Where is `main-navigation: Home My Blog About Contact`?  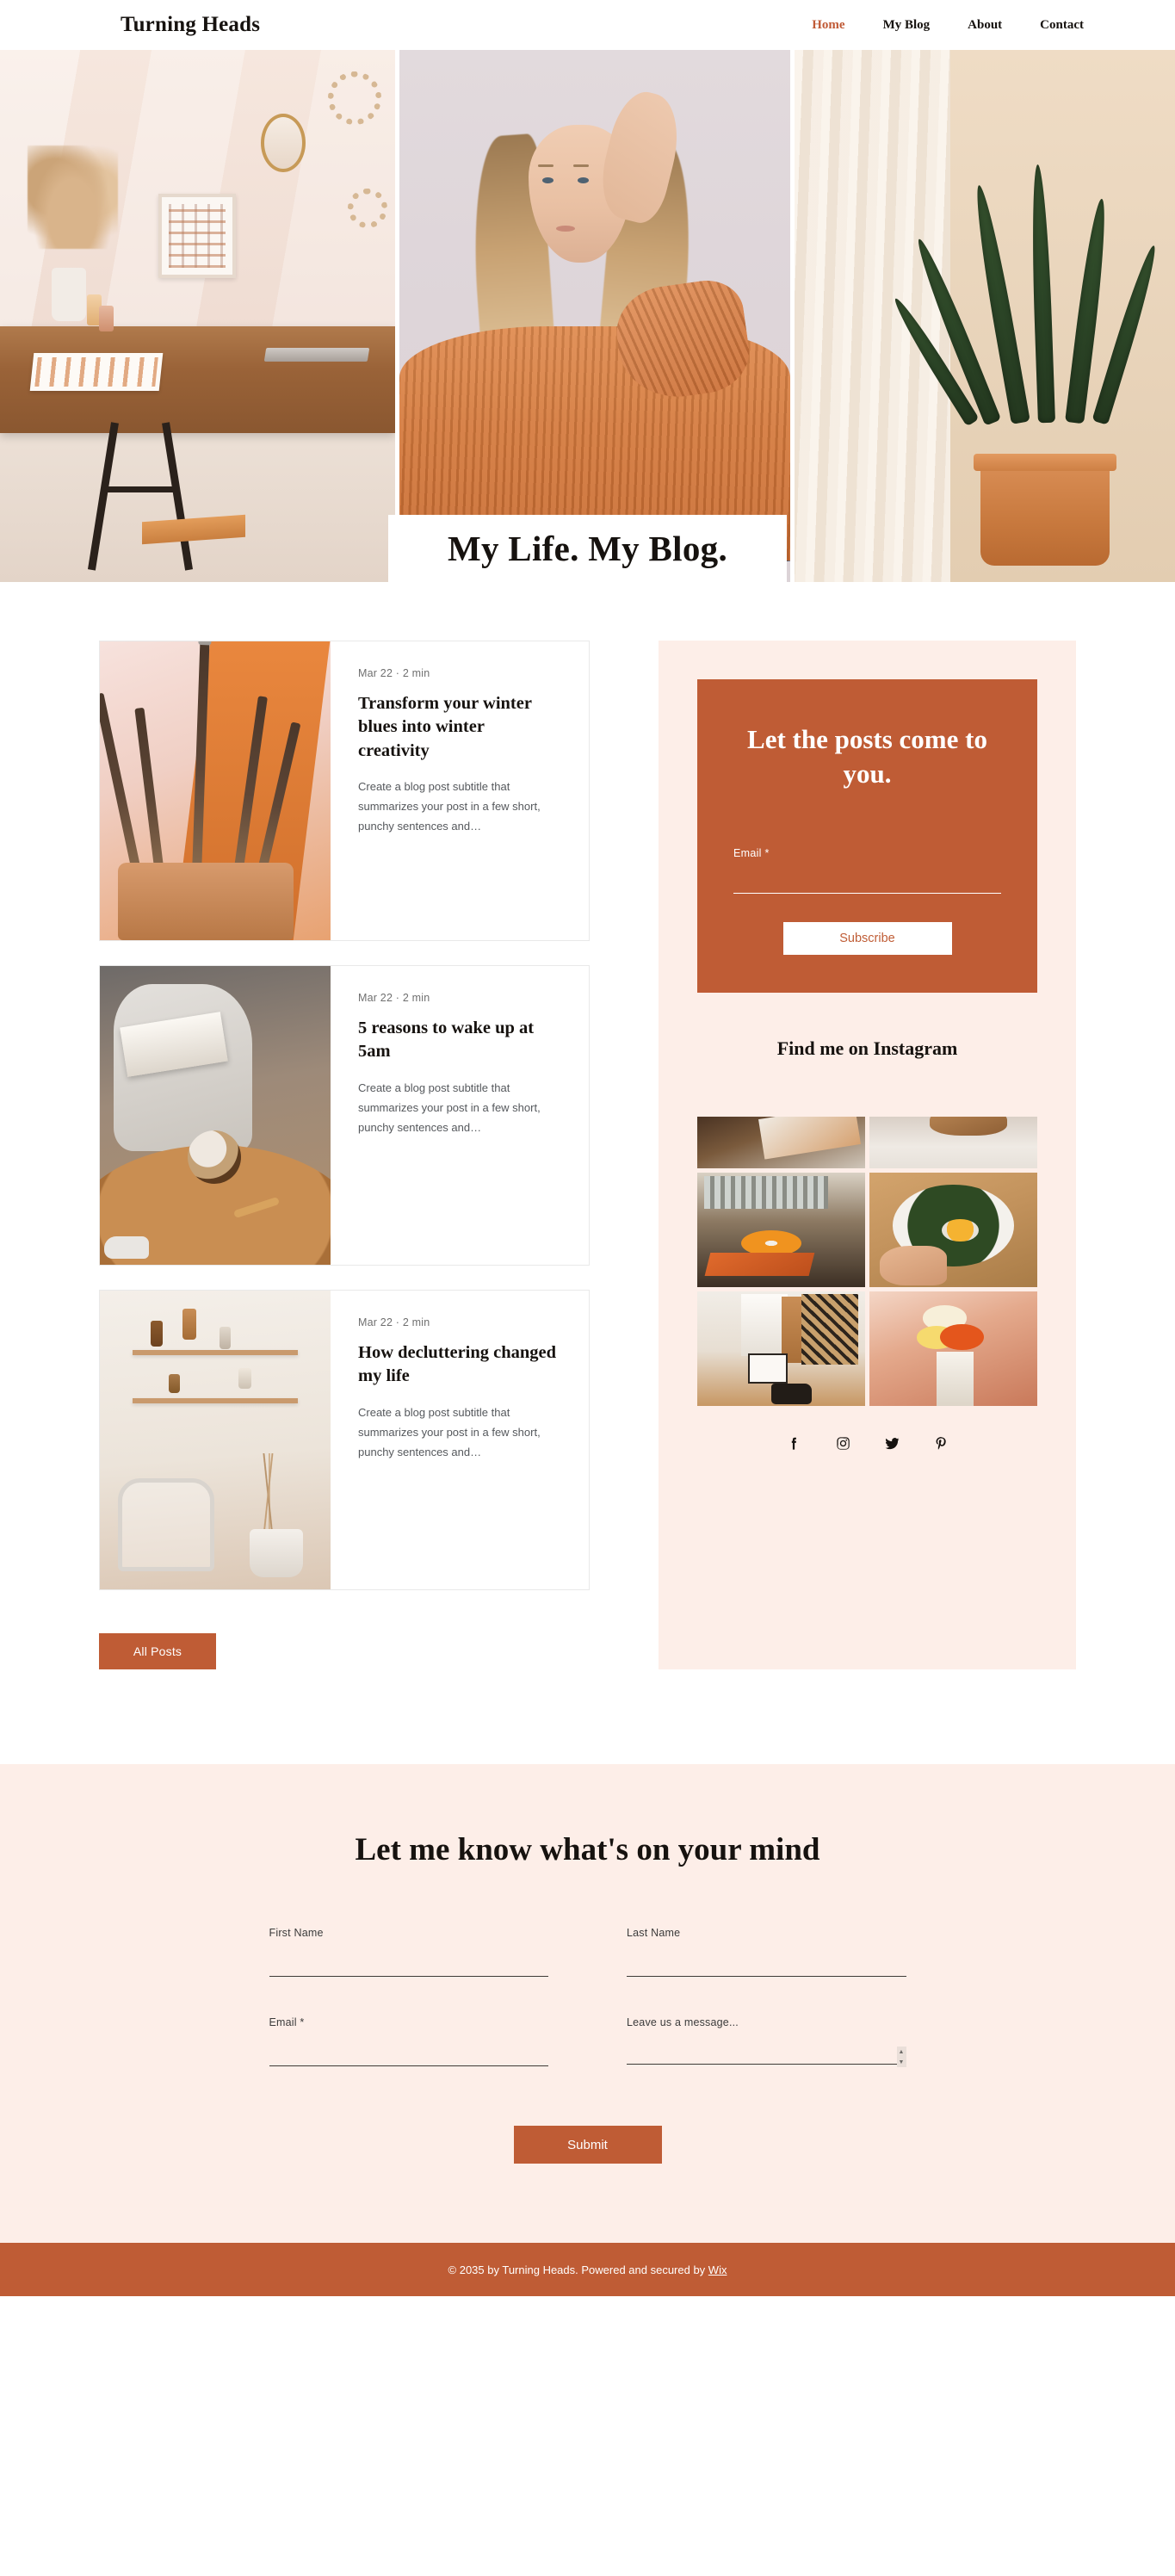 main-navigation: Home My Blog About Contact is located at coordinates (948, 26).